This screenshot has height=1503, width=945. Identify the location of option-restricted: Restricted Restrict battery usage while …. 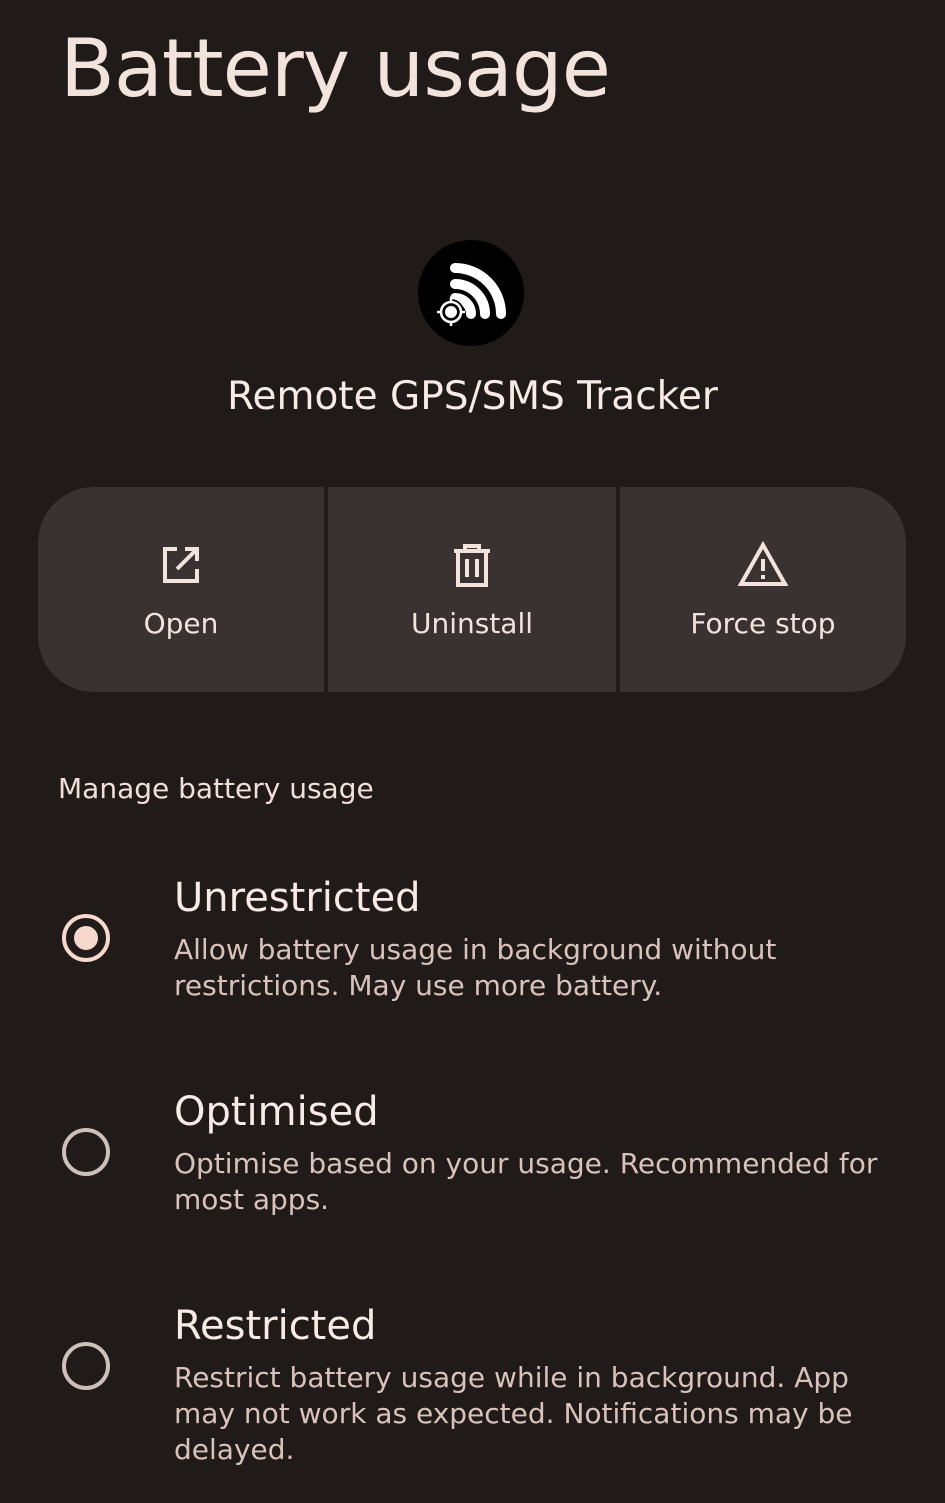
(472, 1403).